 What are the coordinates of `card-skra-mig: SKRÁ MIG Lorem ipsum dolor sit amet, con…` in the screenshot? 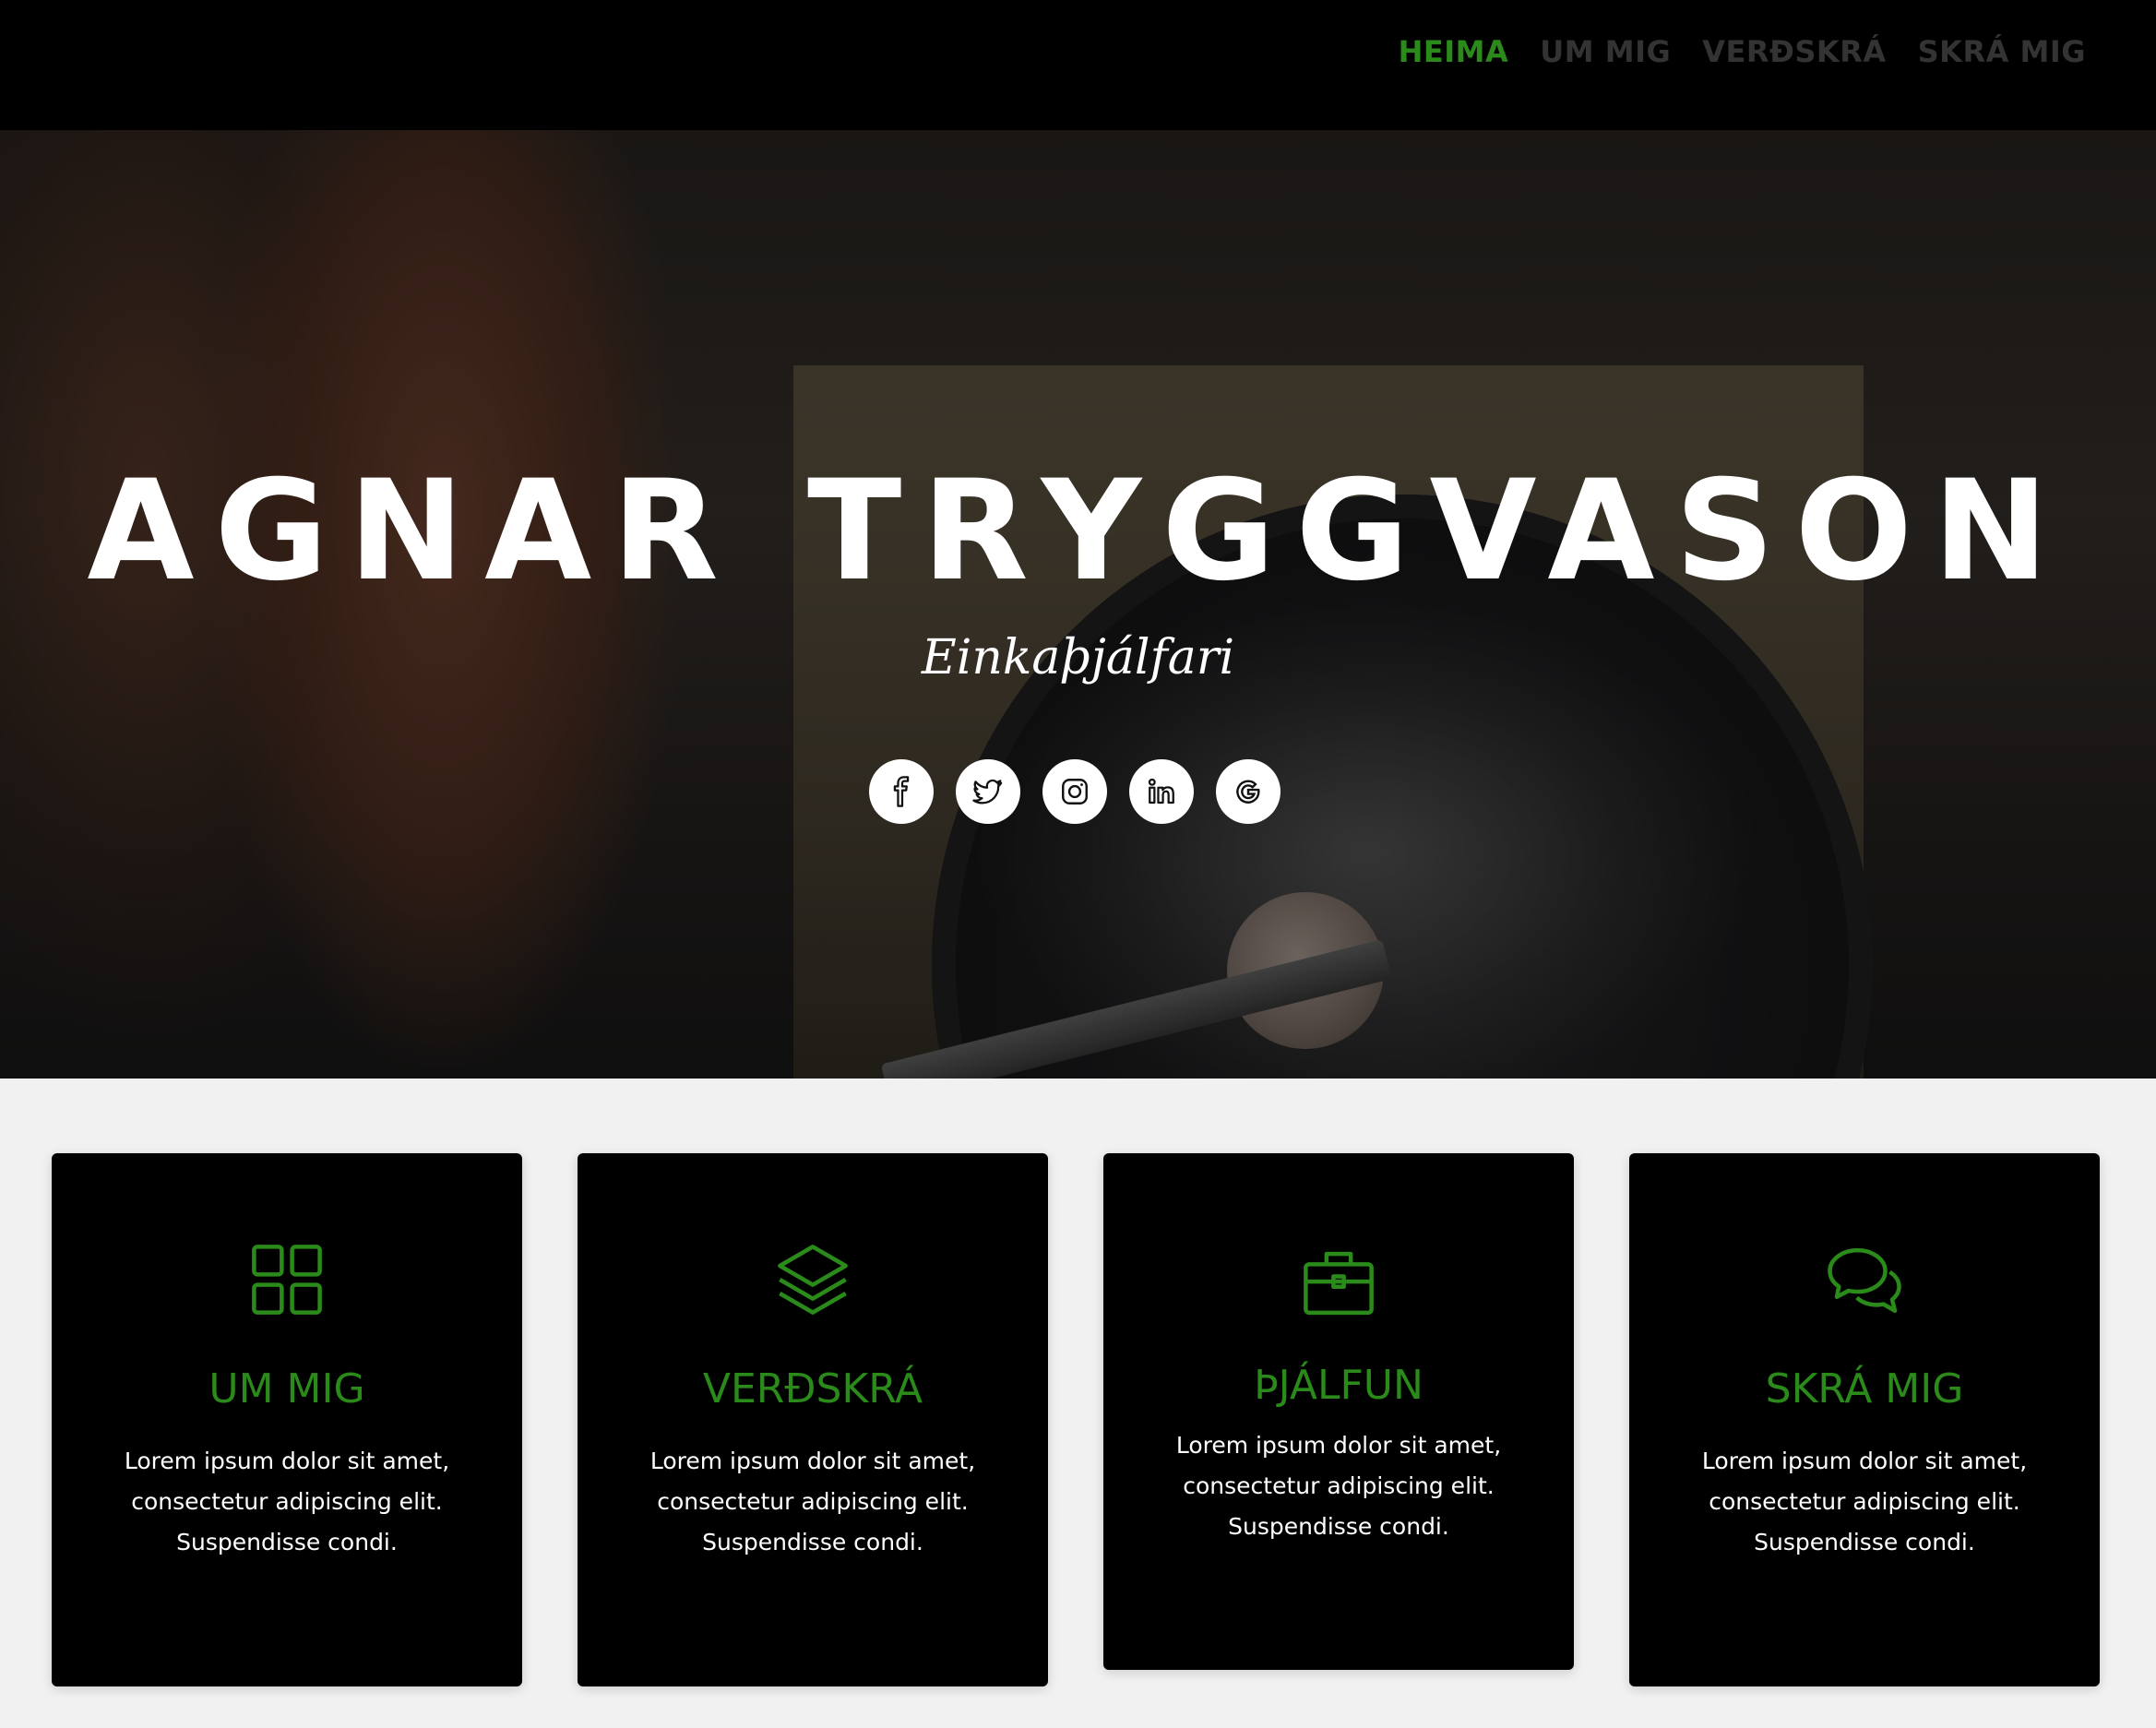 It's located at (1864, 1419).